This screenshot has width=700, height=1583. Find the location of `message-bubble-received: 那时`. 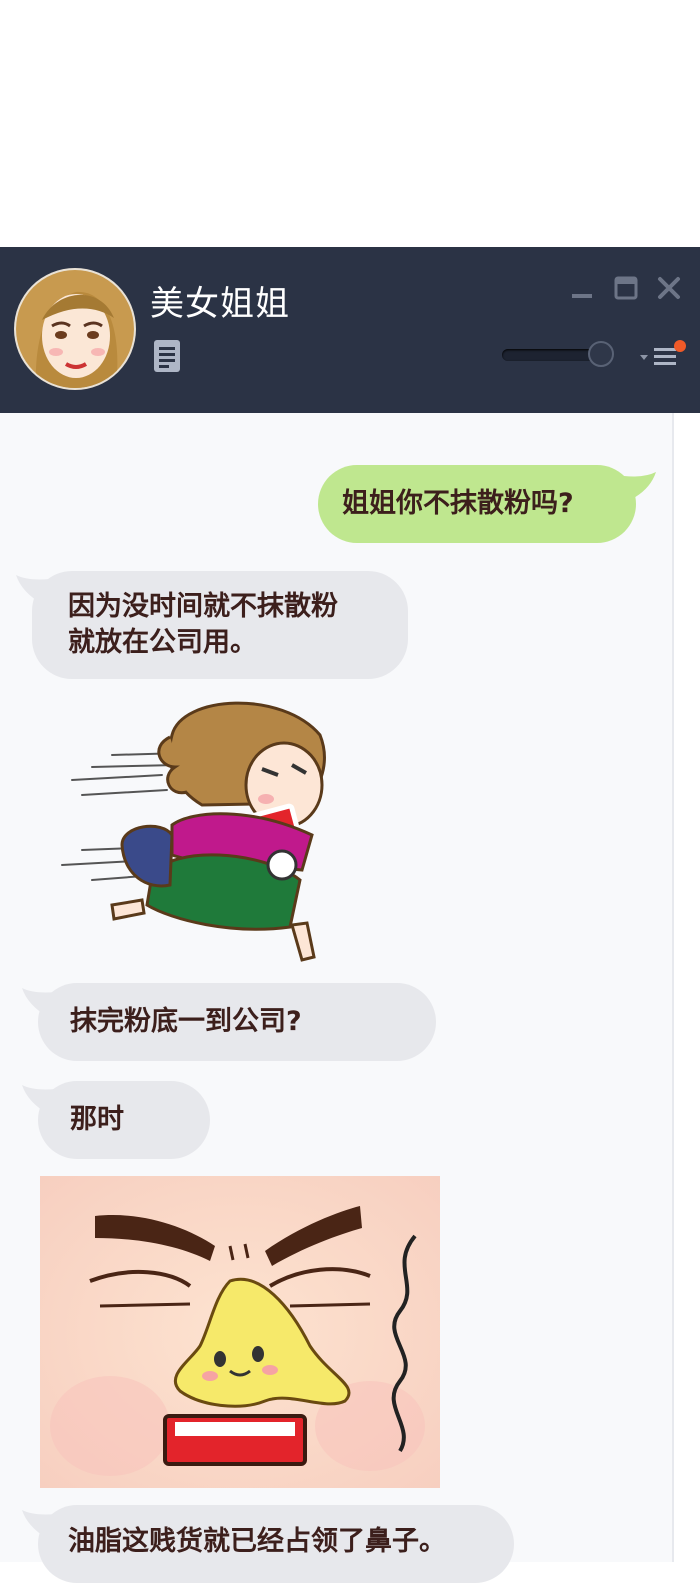

message-bubble-received: 那时 is located at coordinates (124, 1120).